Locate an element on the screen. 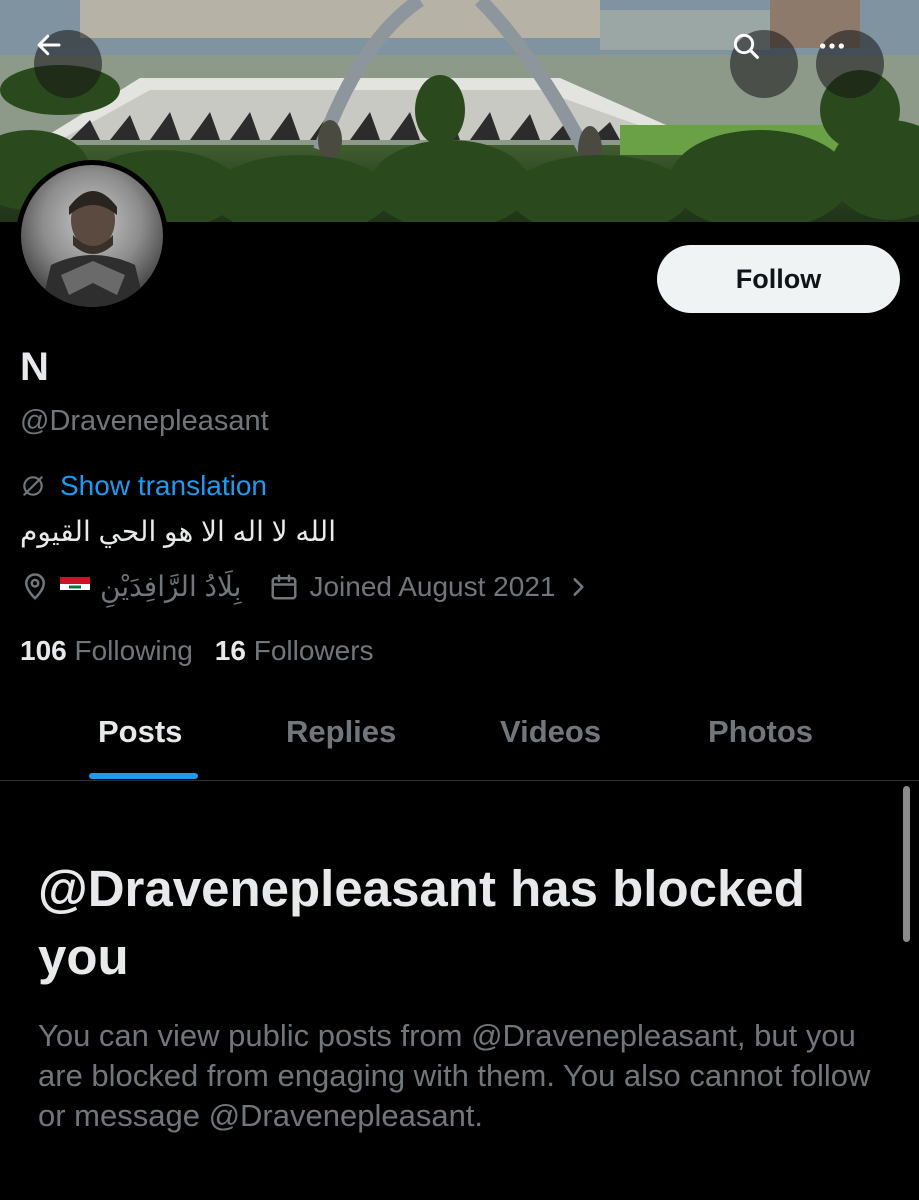  translate-icon is located at coordinates (33, 486).